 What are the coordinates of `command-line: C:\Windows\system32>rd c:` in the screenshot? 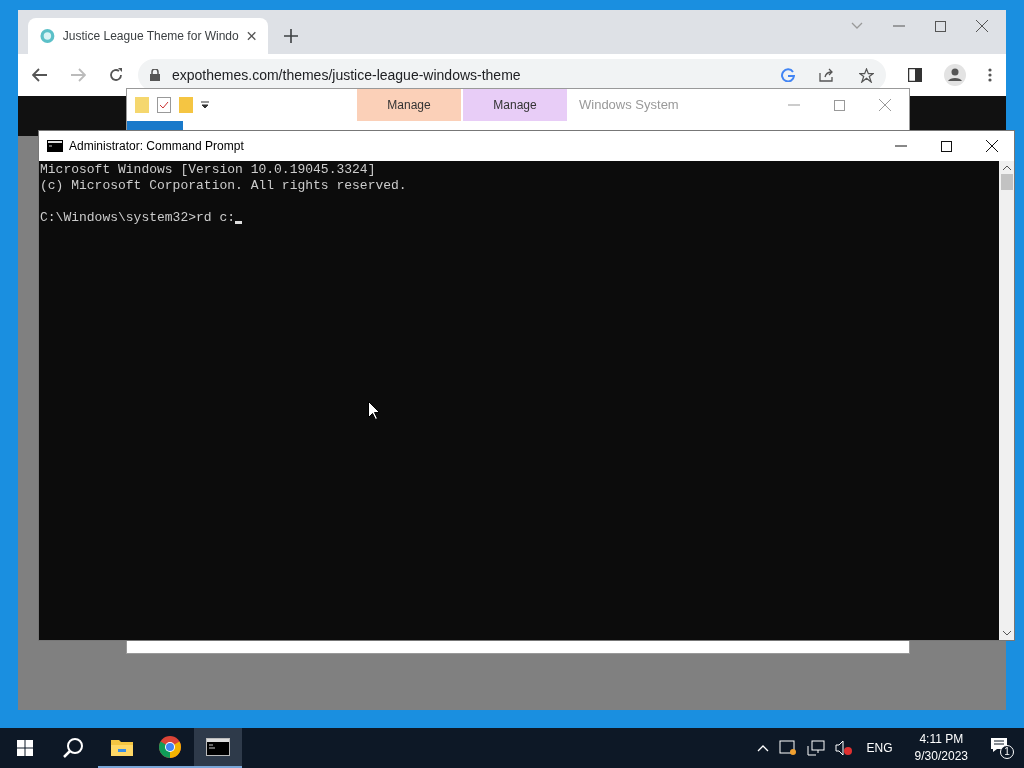 It's located at (138, 218).